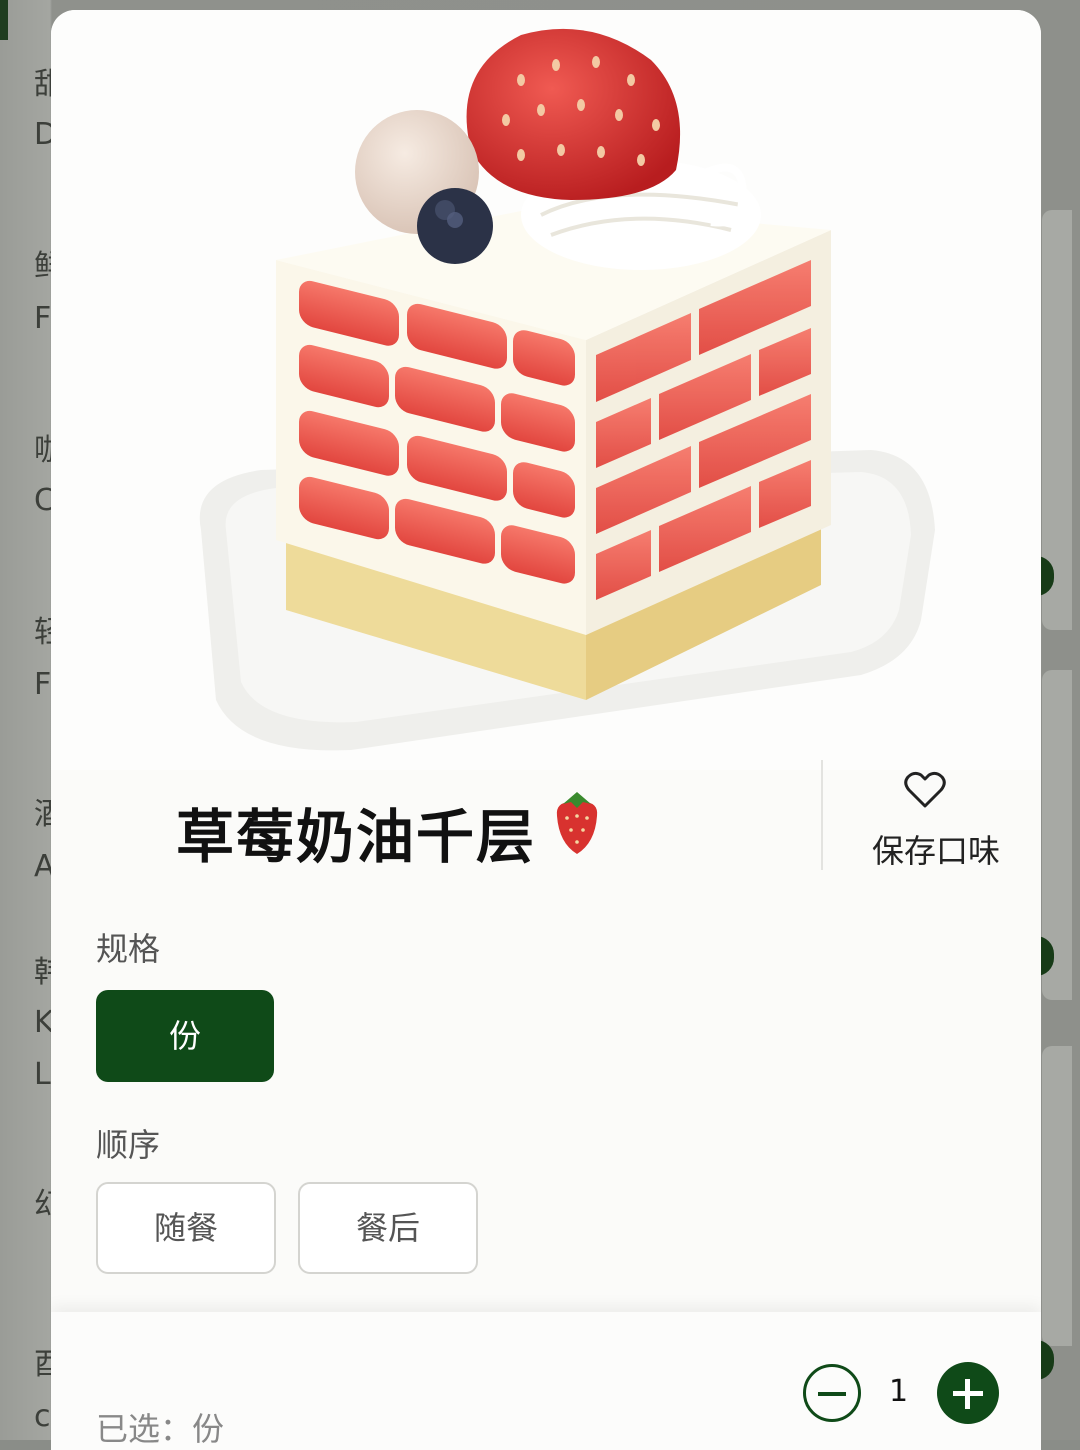 The image size is (1080, 1450). I want to click on selection-footer: 已选：份 1, so click(546, 1381).